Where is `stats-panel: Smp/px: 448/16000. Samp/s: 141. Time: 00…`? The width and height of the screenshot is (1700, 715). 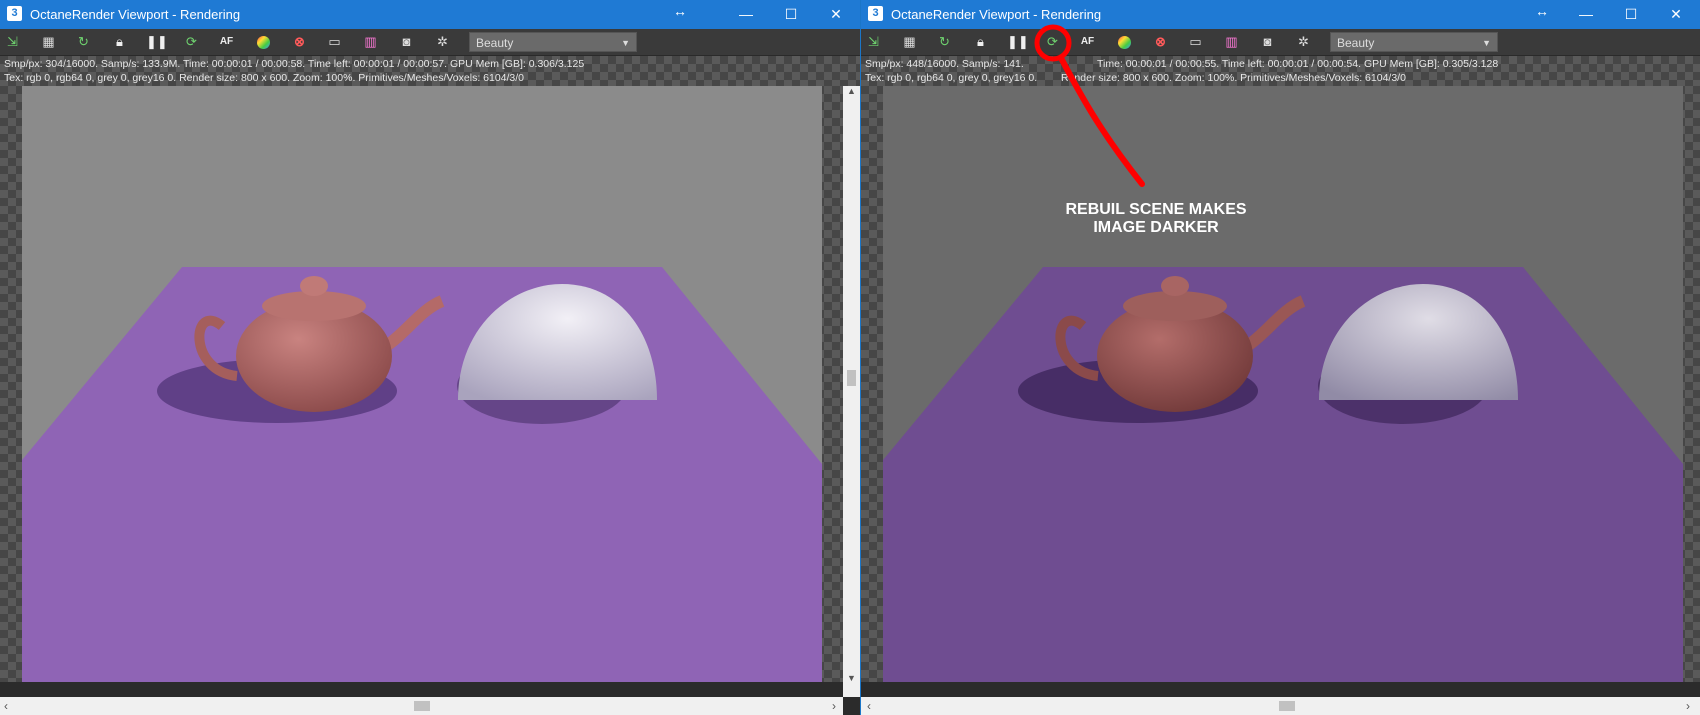
stats-panel: Smp/px: 448/16000. Samp/s: 141. Time: 00… is located at coordinates (1280, 71).